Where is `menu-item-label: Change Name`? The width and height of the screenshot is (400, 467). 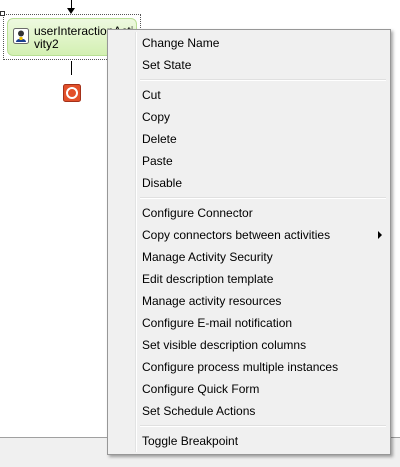
menu-item-label: Change Name is located at coordinates (181, 43).